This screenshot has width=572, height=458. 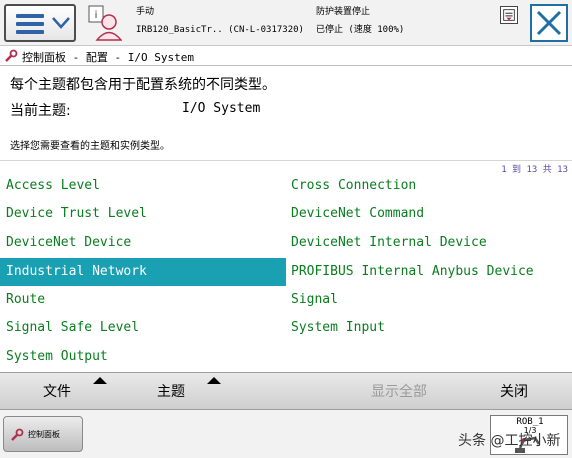 I want to click on system-name: IRB120_BasicTr.. (CN-L-0317320), so click(x=220, y=30).